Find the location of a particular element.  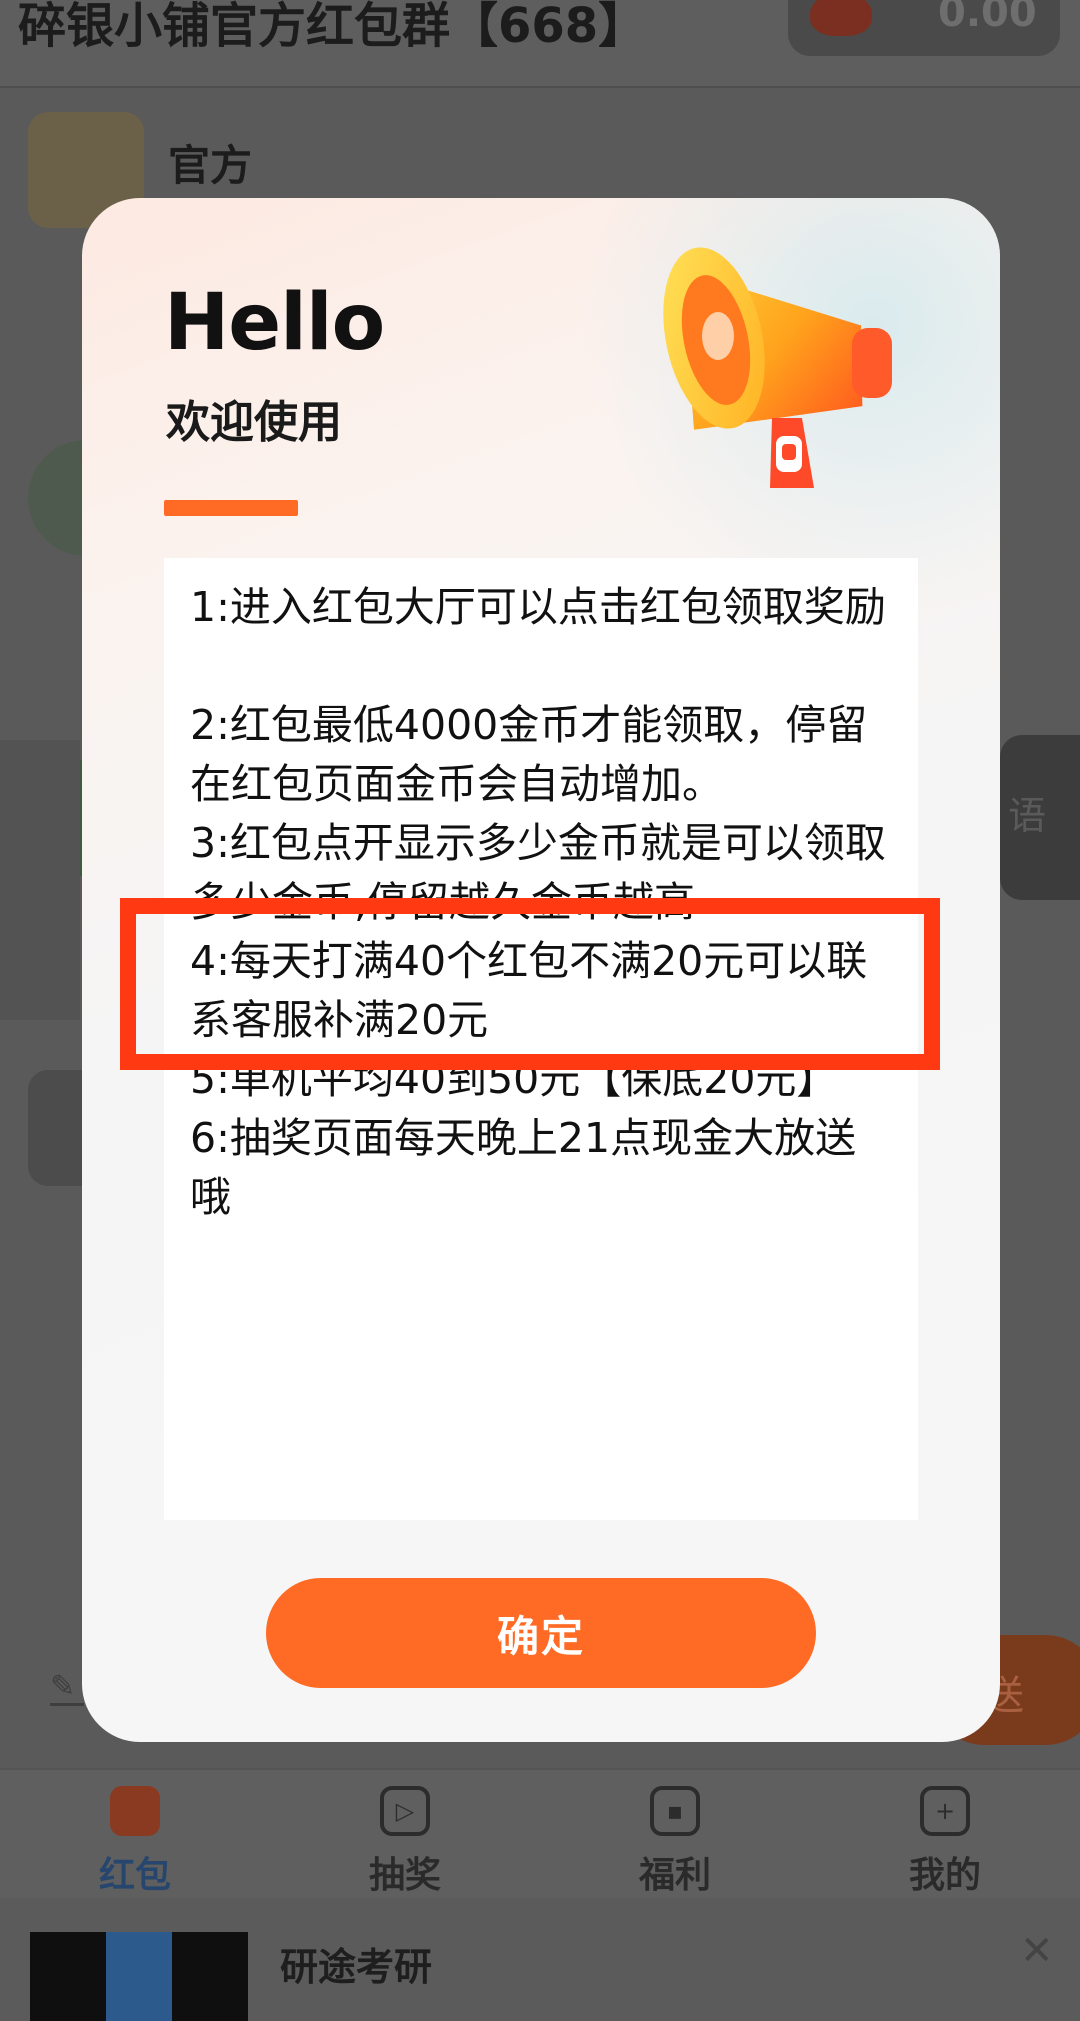

ad-title: 研途考研 is located at coordinates (356, 1967).